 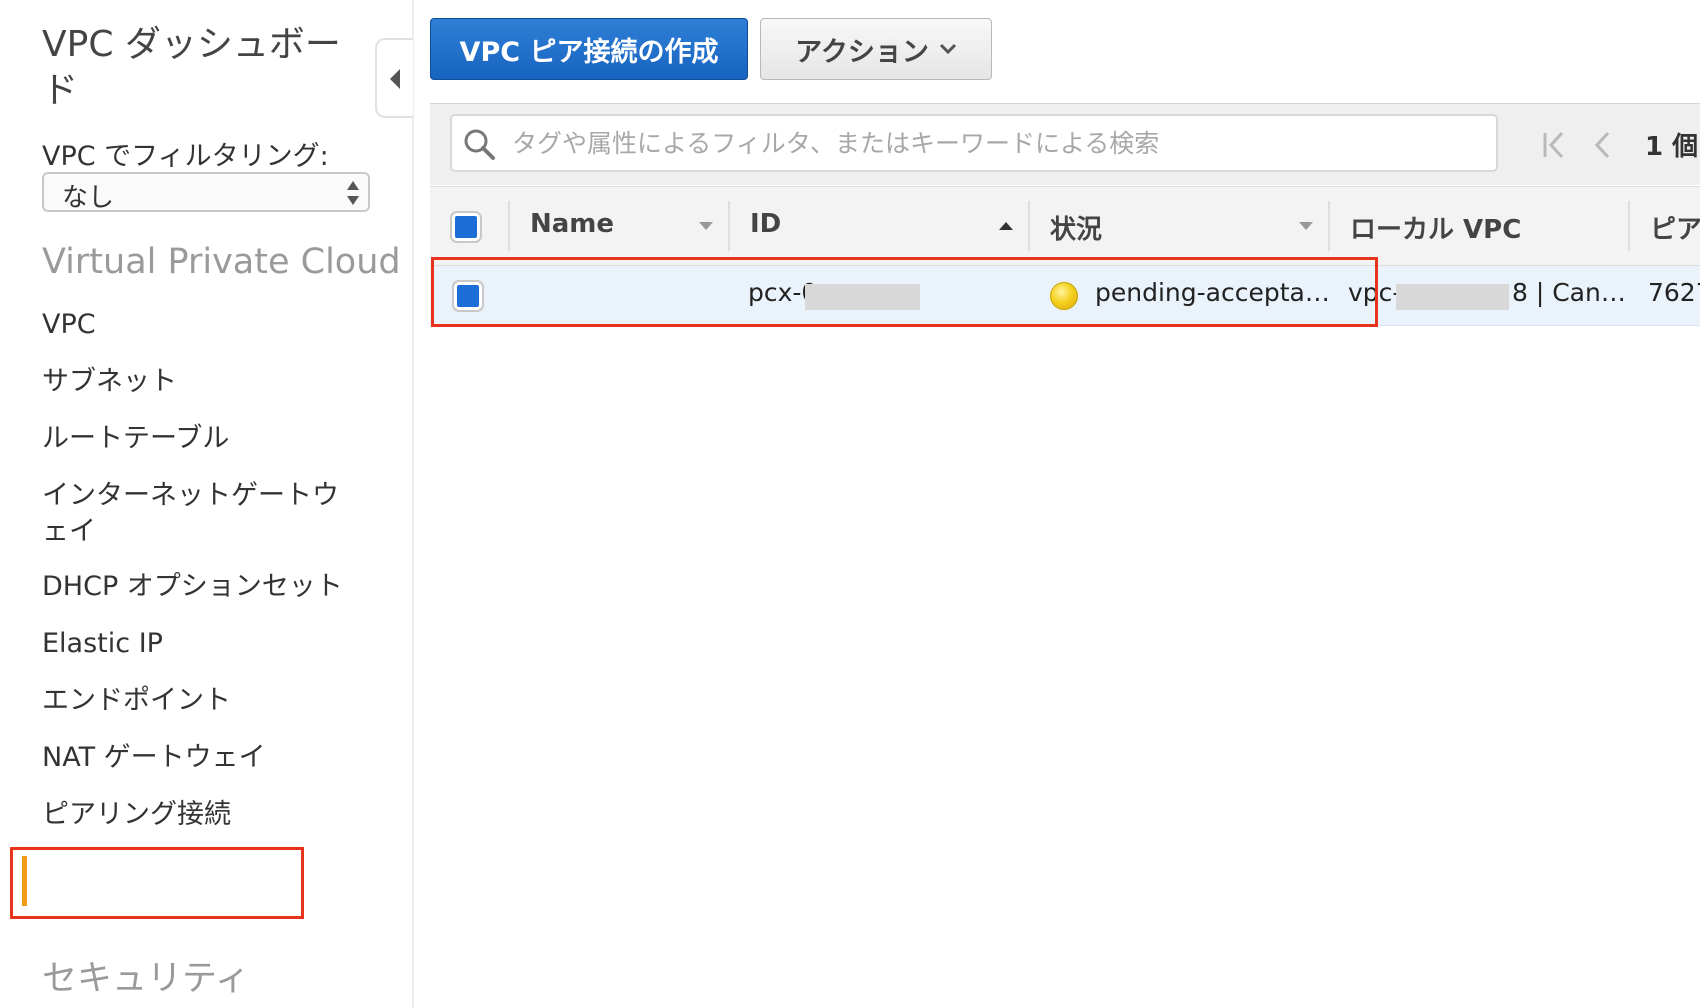 What do you see at coordinates (146, 979) in the screenshot?
I see `section-security: セキュリティ` at bounding box center [146, 979].